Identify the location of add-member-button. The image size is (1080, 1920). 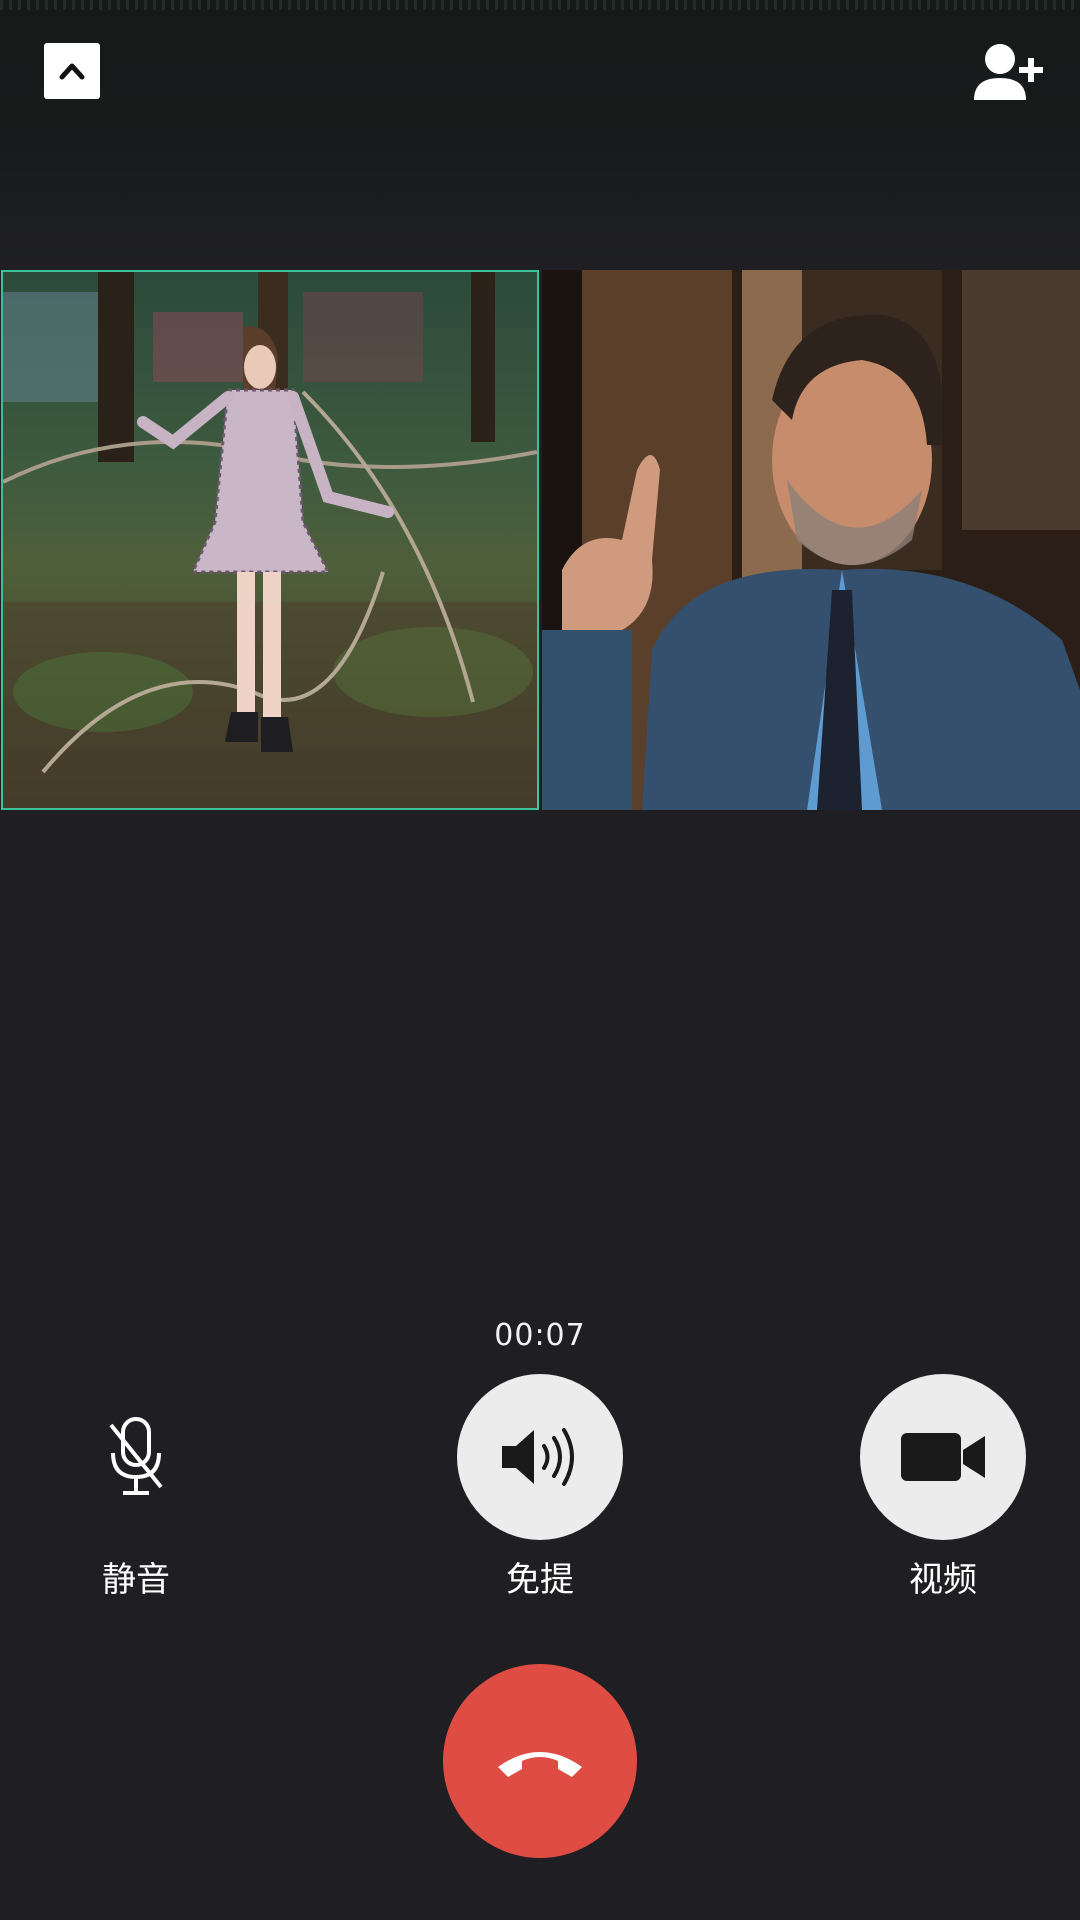
(1010, 73).